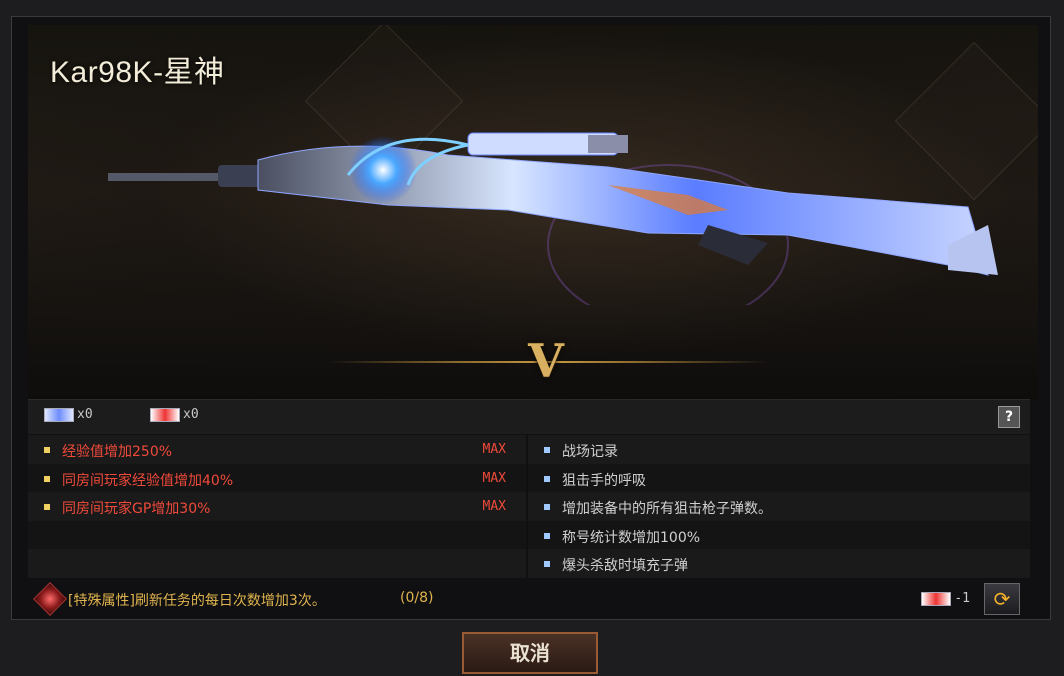 The height and width of the screenshot is (676, 1064). I want to click on attribute-label: 称号统计数增加100%, so click(631, 537).